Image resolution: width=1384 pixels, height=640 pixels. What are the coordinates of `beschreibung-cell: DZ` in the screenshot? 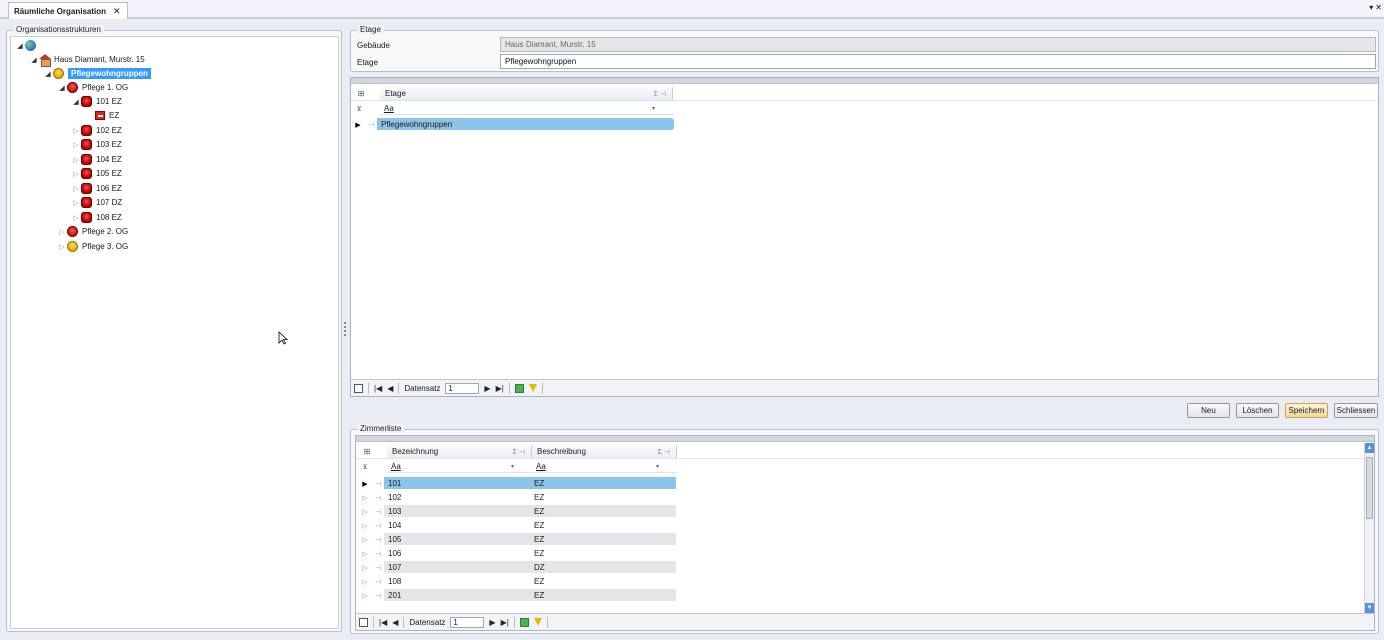 It's located at (603, 567).